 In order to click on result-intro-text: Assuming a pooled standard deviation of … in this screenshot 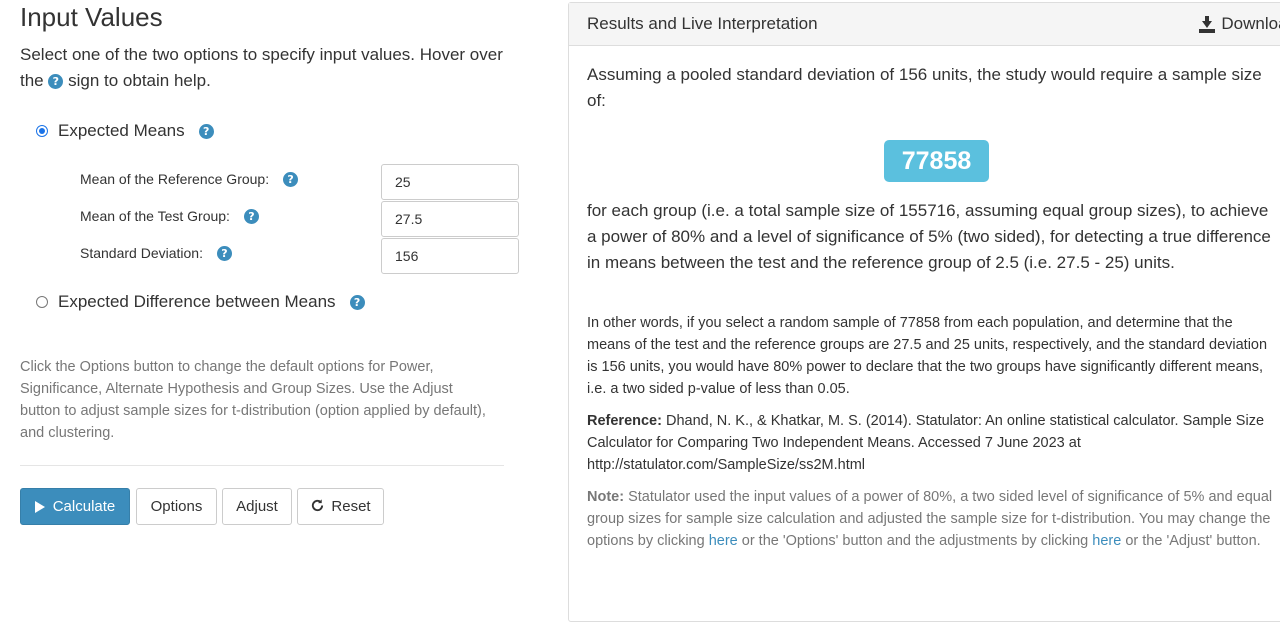, I will do `click(924, 87)`.